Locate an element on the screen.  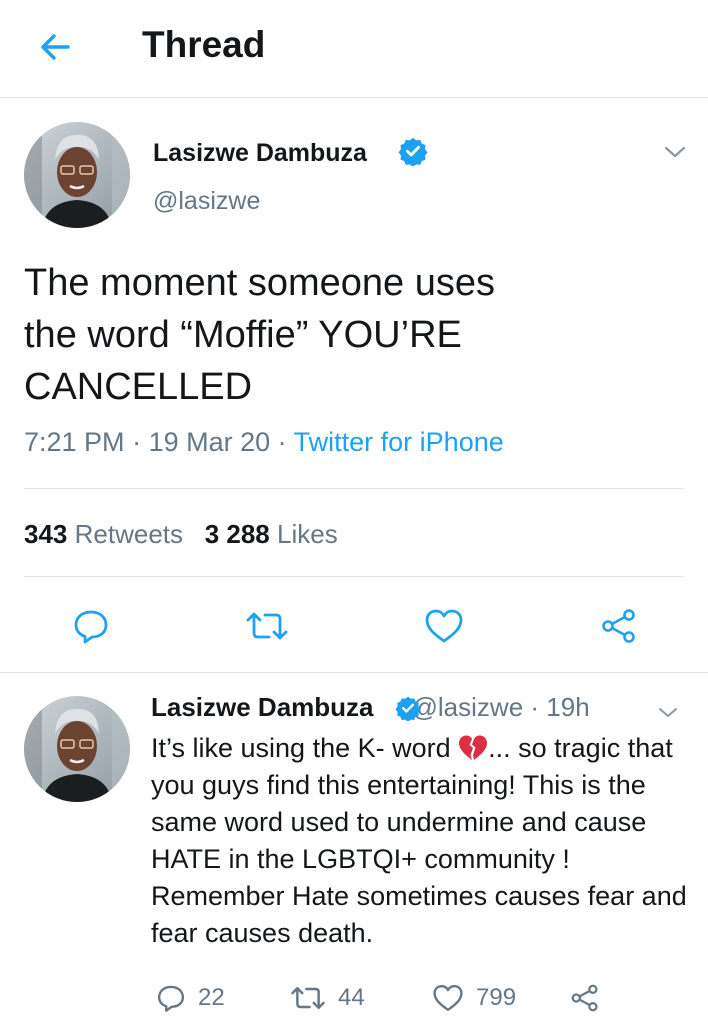
likes-label: Likes is located at coordinates (307, 534).